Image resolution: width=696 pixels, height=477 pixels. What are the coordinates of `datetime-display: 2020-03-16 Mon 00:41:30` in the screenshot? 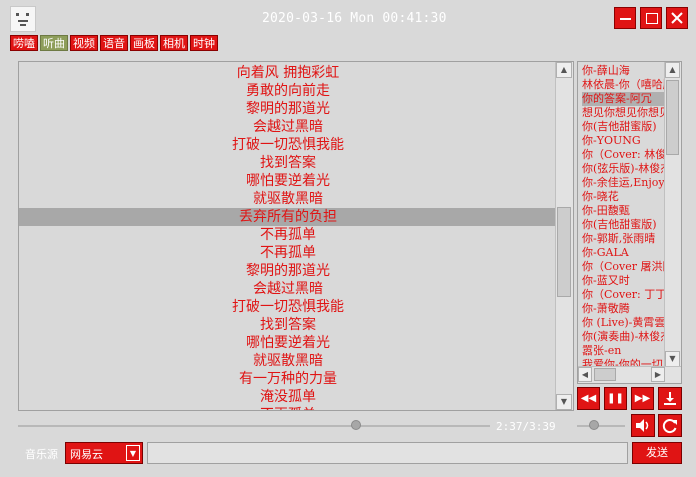 It's located at (354, 18).